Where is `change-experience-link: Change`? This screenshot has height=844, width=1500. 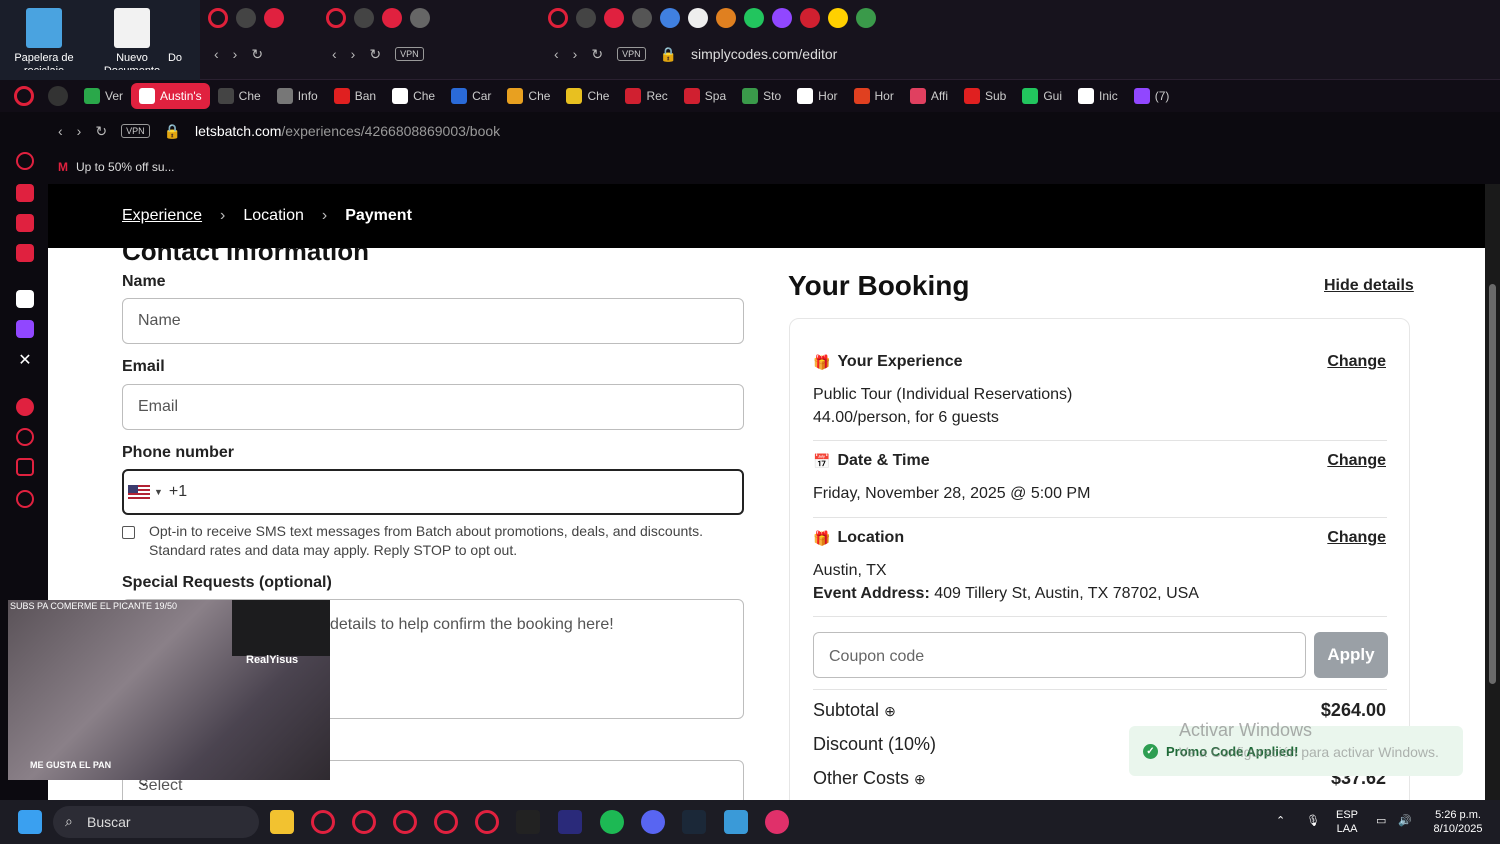
change-experience-link: Change is located at coordinates (1356, 362).